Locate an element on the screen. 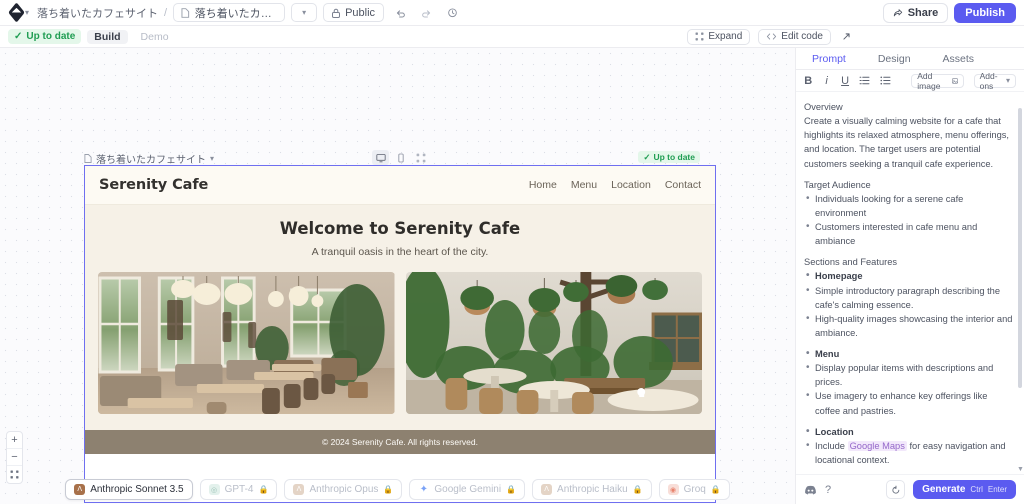 This screenshot has height=504, width=1024. breadcrumb-project: 落ち着いたカフェサイト is located at coordinates (97, 13).